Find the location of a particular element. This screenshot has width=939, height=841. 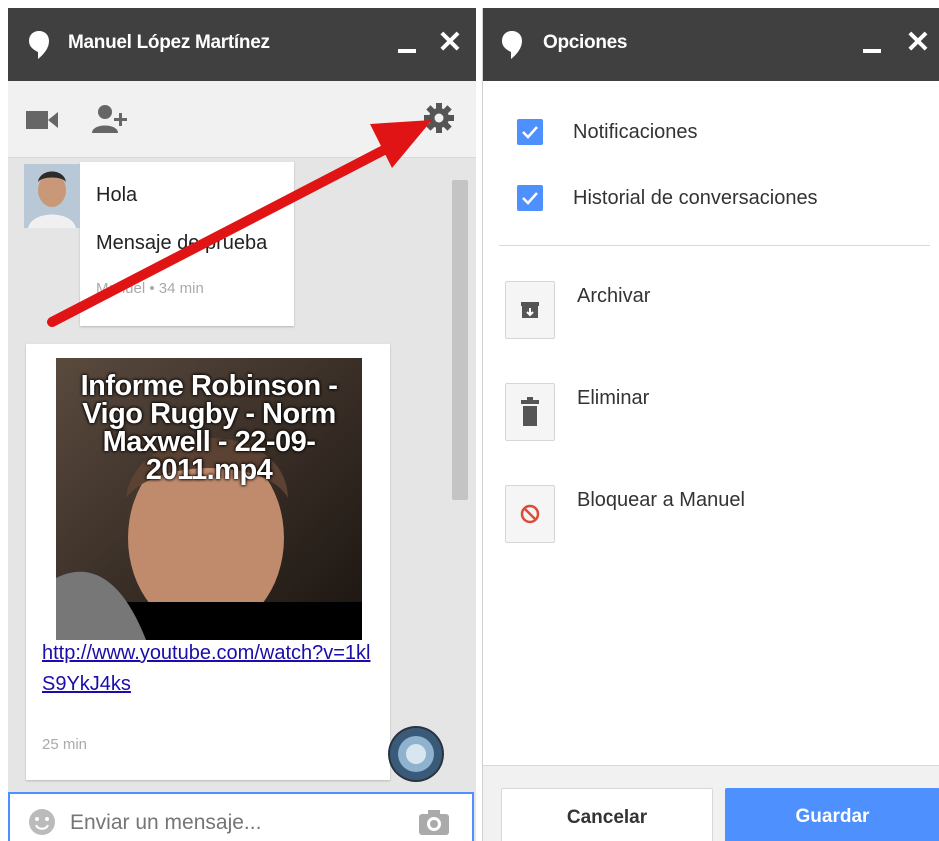

save-button: Guardar is located at coordinates (832, 814).